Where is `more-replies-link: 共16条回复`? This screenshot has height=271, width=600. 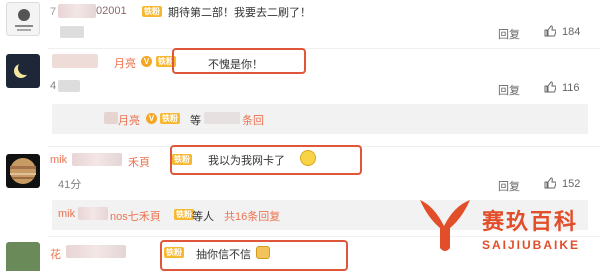
more-replies-link: 共16条回复 is located at coordinates (252, 216).